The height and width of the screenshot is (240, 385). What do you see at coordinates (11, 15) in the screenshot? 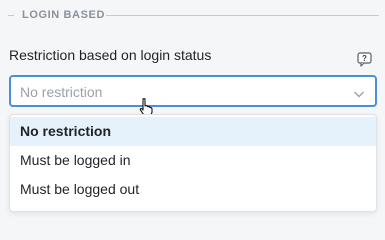
I see `divider-left` at bounding box center [11, 15].